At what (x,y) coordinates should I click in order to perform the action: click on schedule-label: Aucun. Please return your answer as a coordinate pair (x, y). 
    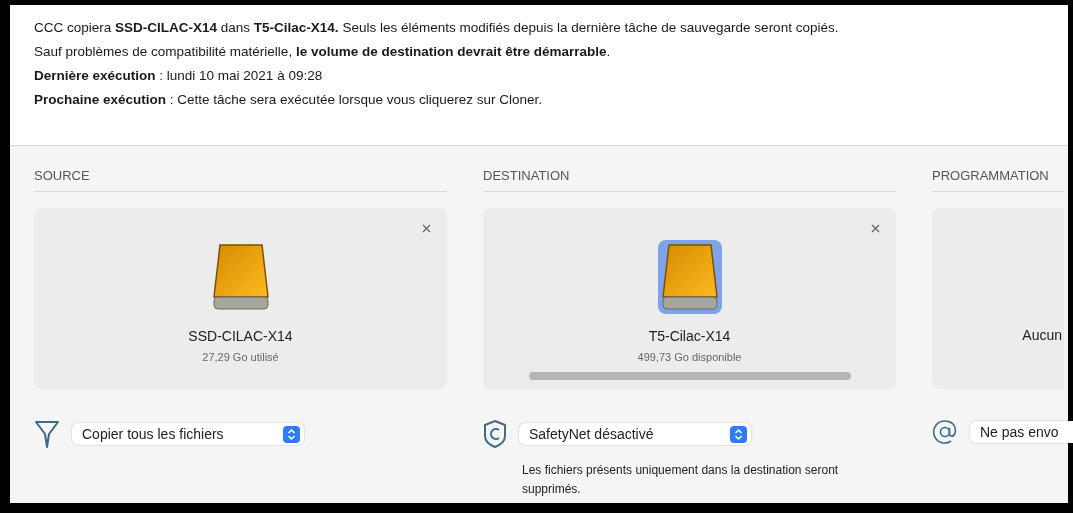
    Looking at the image, I should click on (1042, 335).